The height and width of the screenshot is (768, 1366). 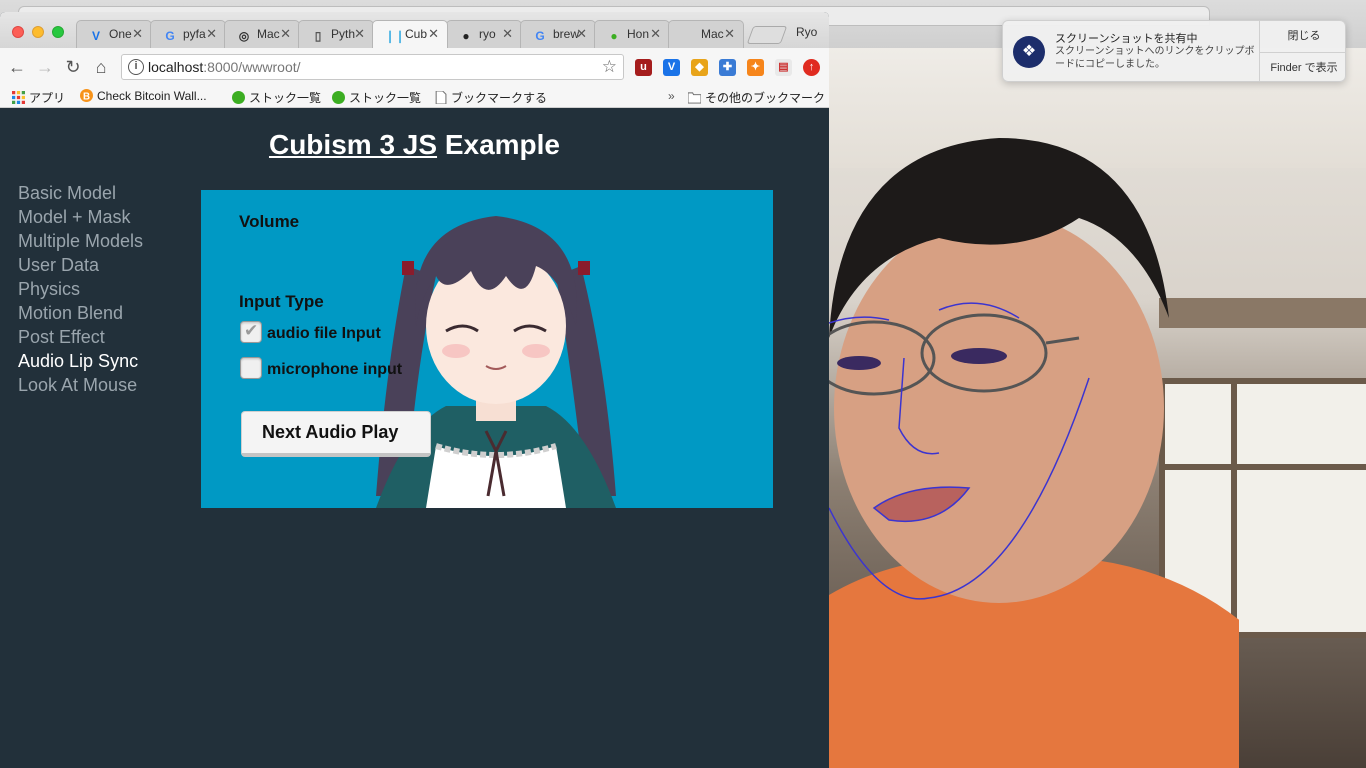 What do you see at coordinates (1302, 36) in the screenshot?
I see `notification-close-button: 閉じる` at bounding box center [1302, 36].